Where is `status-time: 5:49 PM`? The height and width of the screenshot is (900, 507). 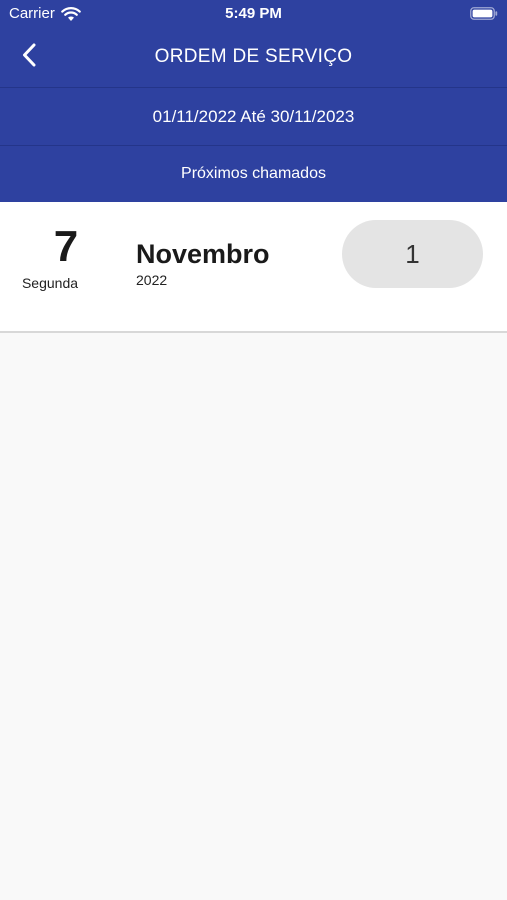
status-time: 5:49 PM is located at coordinates (253, 13).